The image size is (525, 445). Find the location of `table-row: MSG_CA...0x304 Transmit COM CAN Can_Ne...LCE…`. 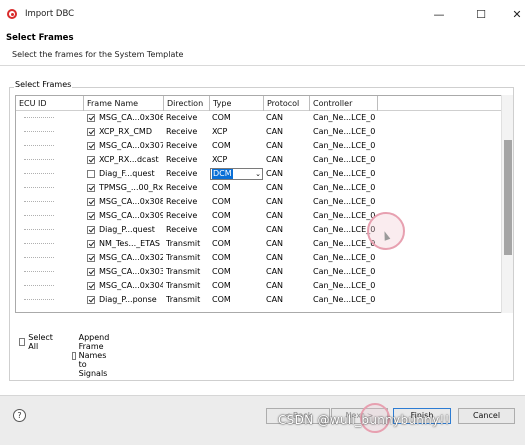

table-row: MSG_CA...0x304 Transmit COM CAN Can_Ne...LCE… is located at coordinates (257, 286).